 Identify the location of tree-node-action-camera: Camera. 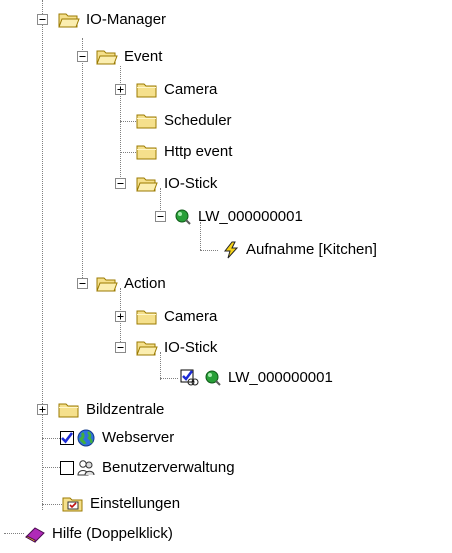
(177, 317).